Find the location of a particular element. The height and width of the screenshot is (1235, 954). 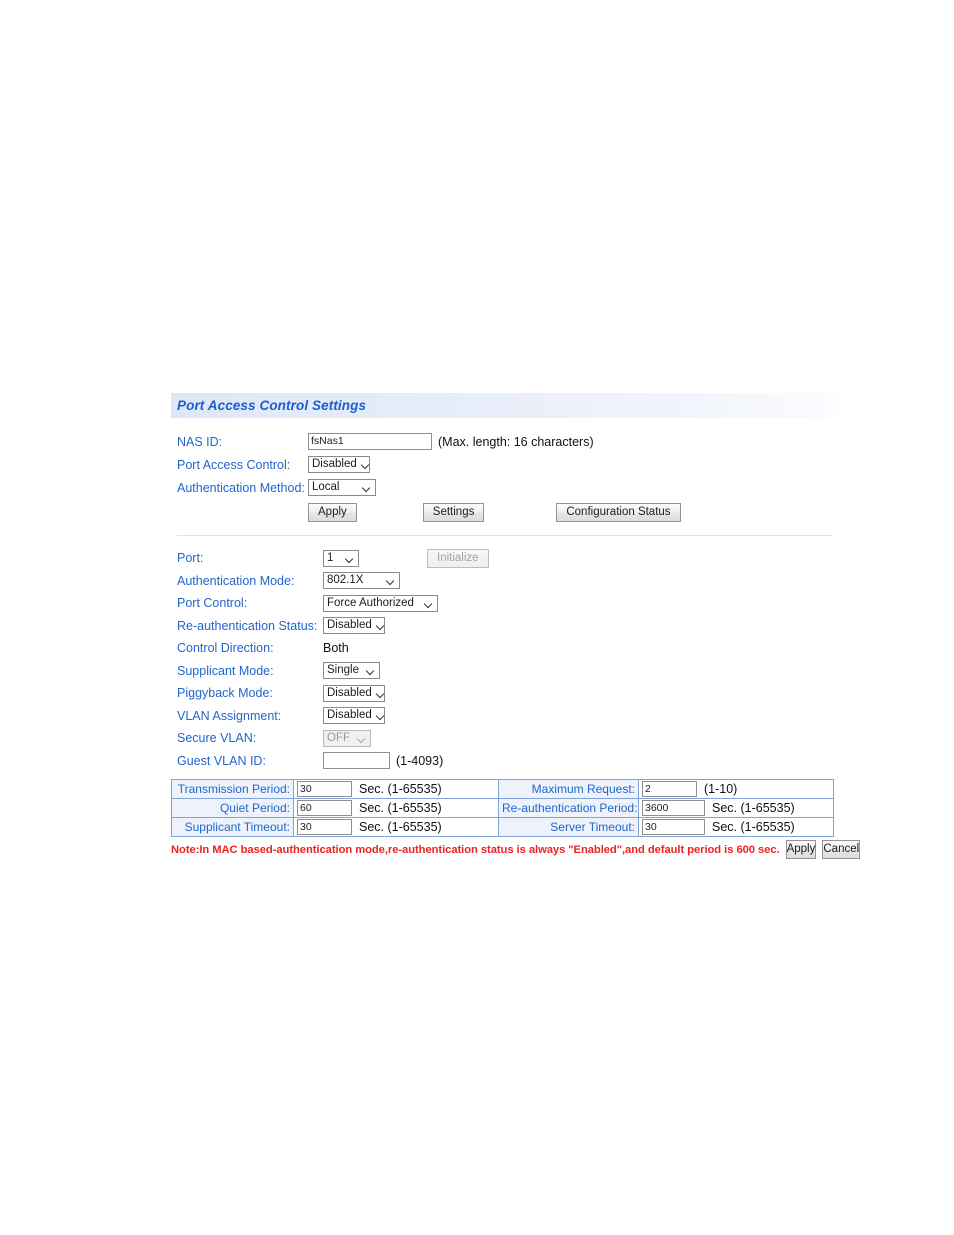

authentication-mode-selected-value: 802.1X is located at coordinates (345, 580).